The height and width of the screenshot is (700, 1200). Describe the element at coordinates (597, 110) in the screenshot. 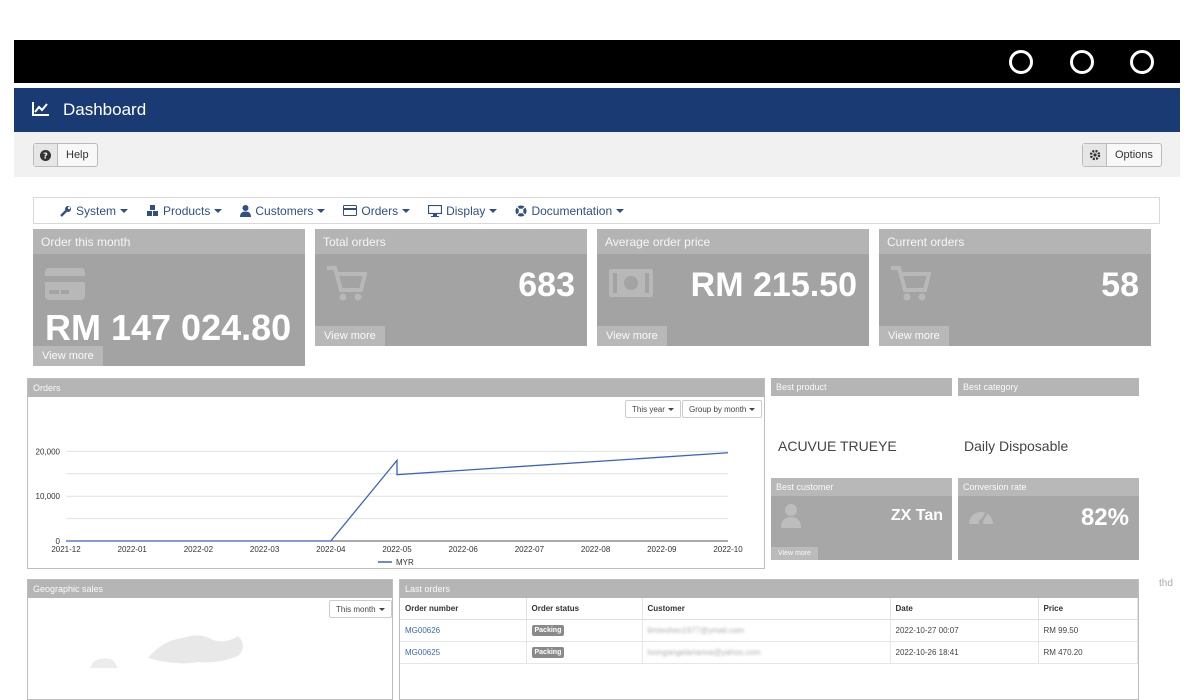

I see `dashboard-header: Dashboard` at that location.